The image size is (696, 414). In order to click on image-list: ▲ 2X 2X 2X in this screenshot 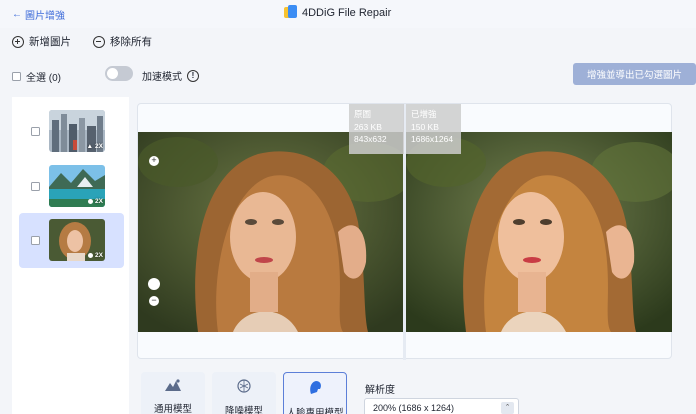, I will do `click(70, 255)`.